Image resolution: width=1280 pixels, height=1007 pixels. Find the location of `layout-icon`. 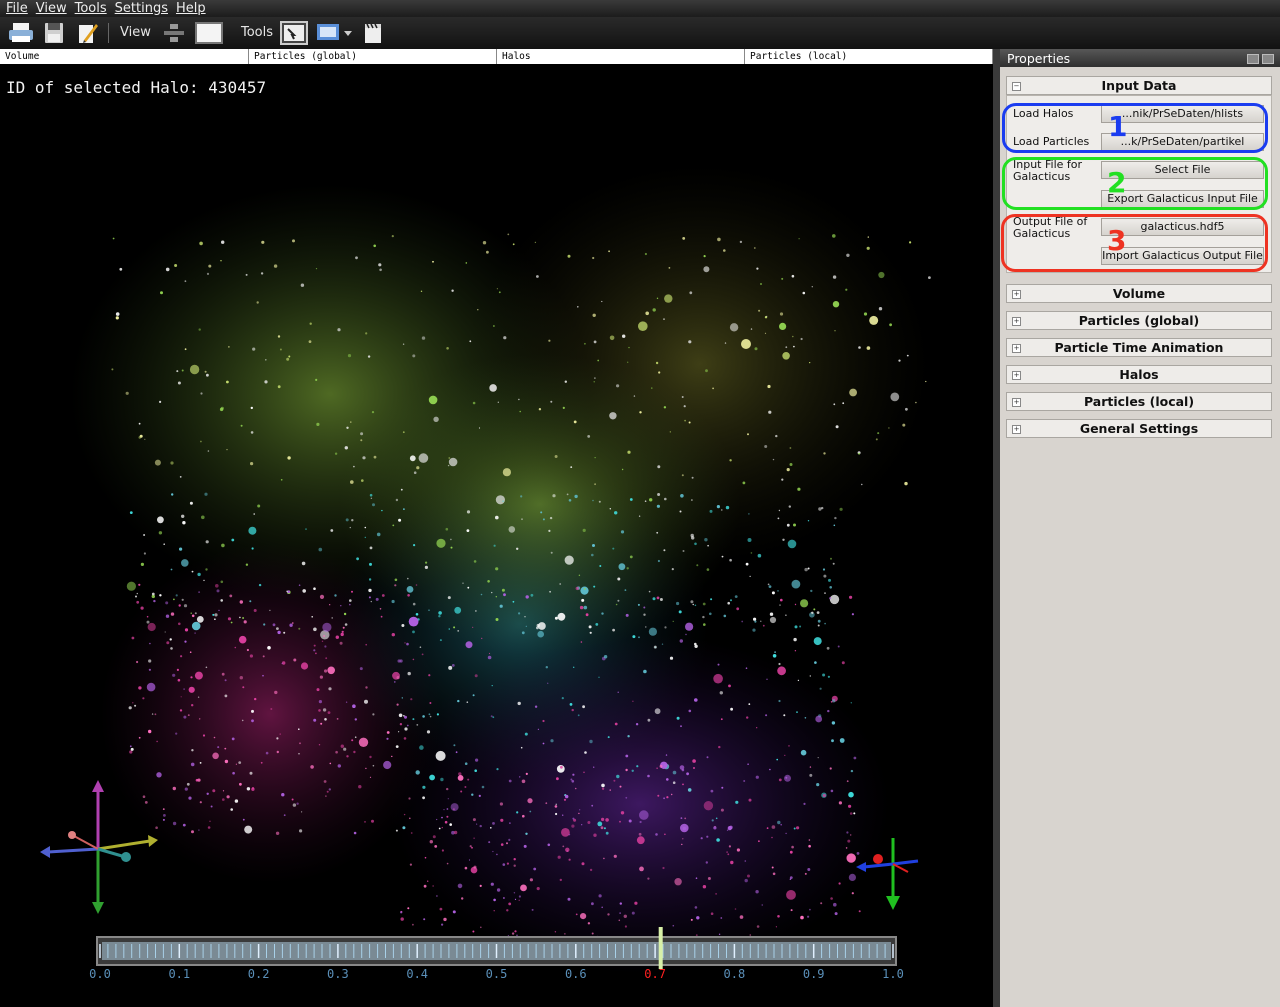

layout-icon is located at coordinates (174, 33).